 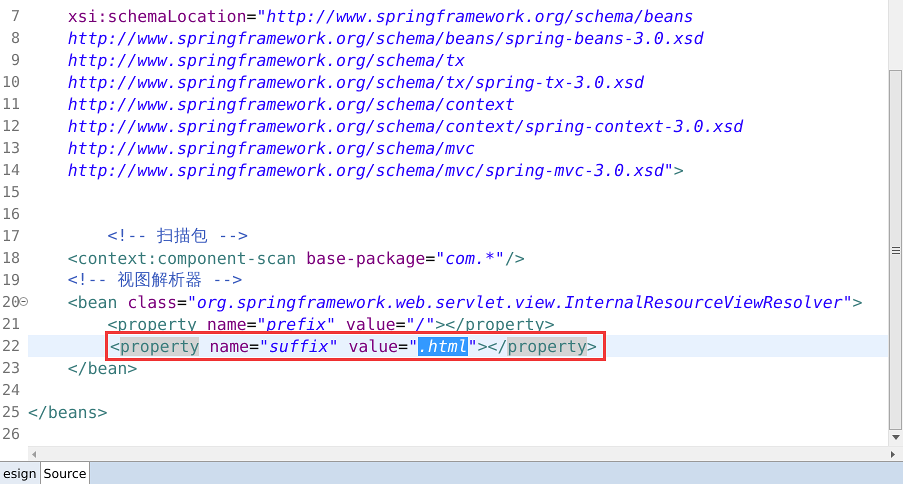 What do you see at coordinates (290, 104) in the screenshot?
I see `attribute-value: http://www.springframework.org/schema/context` at bounding box center [290, 104].